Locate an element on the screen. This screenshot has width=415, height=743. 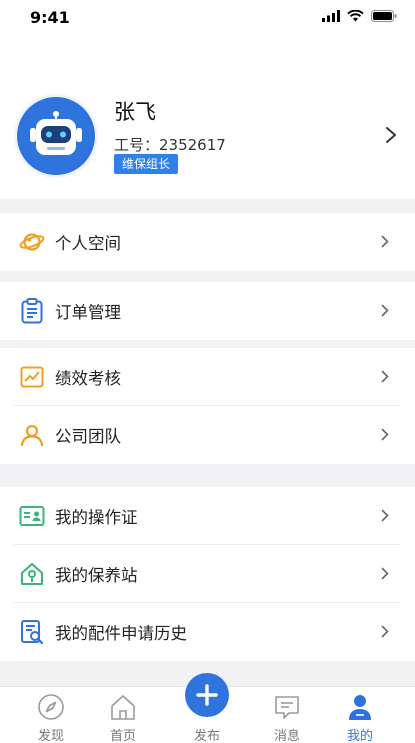
tab-discover: 发现 is located at coordinates (51, 715).